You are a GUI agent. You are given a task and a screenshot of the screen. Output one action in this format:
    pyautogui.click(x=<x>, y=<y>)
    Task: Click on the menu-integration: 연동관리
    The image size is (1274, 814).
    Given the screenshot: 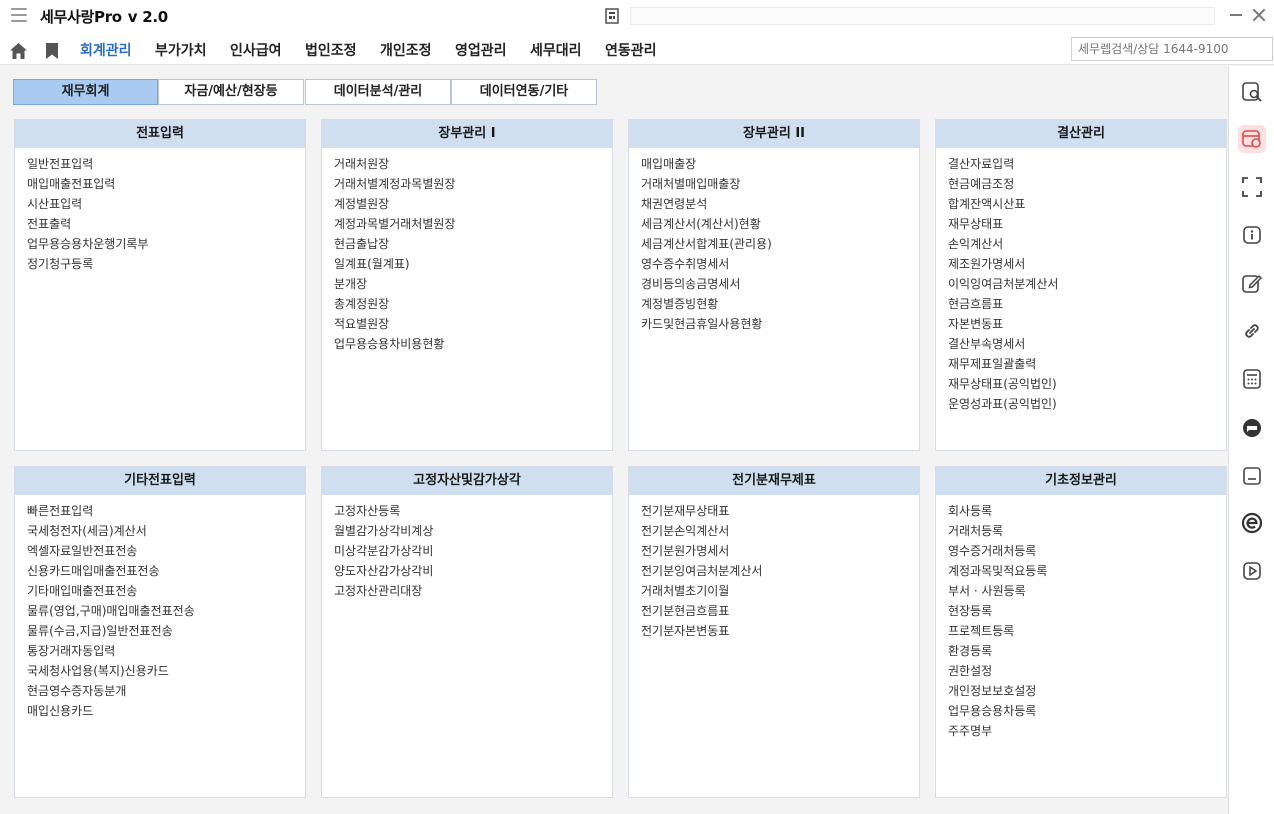 What is the action you would take?
    pyautogui.click(x=631, y=50)
    